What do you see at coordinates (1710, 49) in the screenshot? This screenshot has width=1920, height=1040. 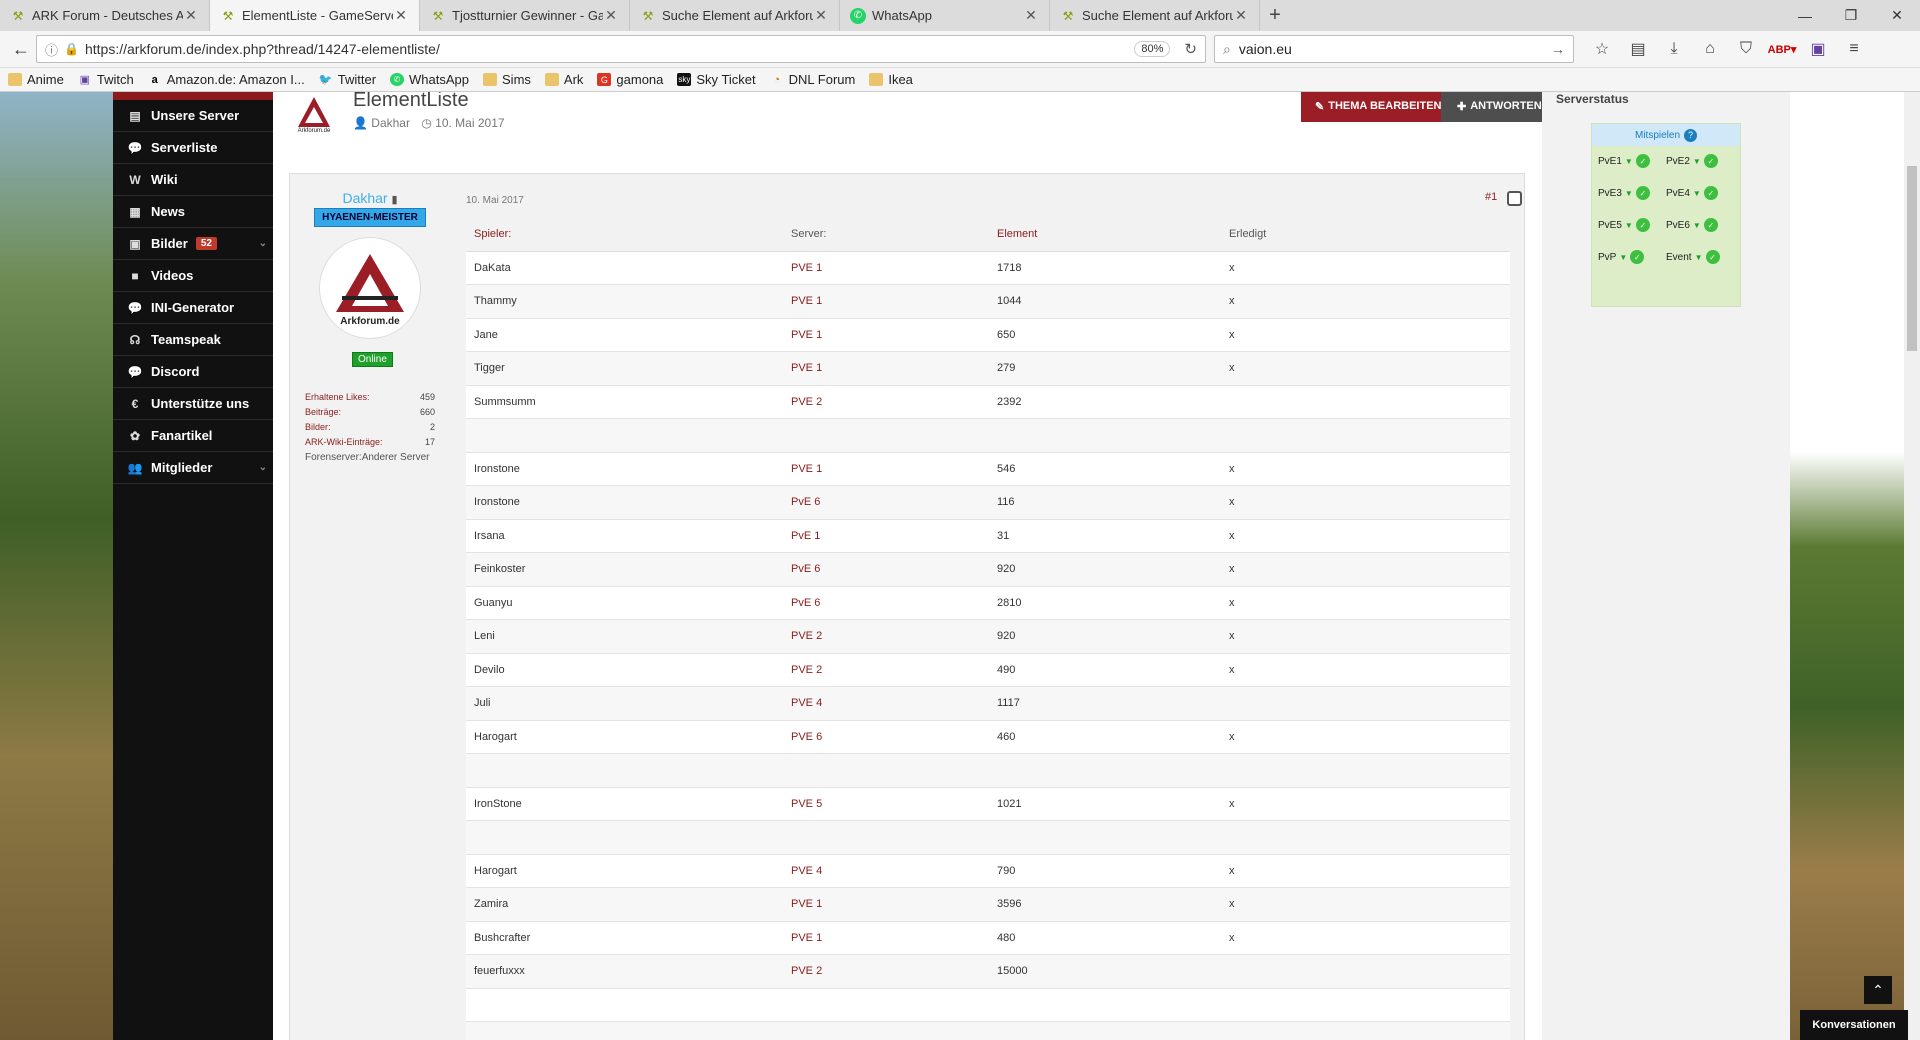 I see `home-icon: ⌂` at bounding box center [1710, 49].